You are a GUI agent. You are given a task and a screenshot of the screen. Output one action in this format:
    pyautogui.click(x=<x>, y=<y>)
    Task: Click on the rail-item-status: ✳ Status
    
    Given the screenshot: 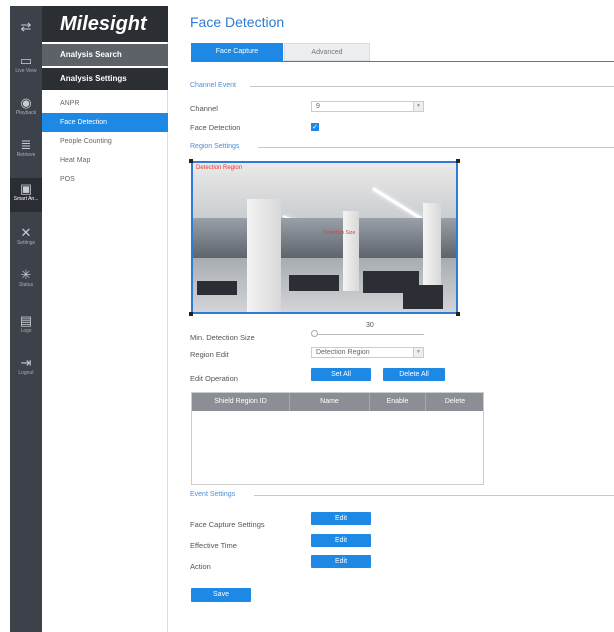 What is the action you would take?
    pyautogui.click(x=26, y=282)
    